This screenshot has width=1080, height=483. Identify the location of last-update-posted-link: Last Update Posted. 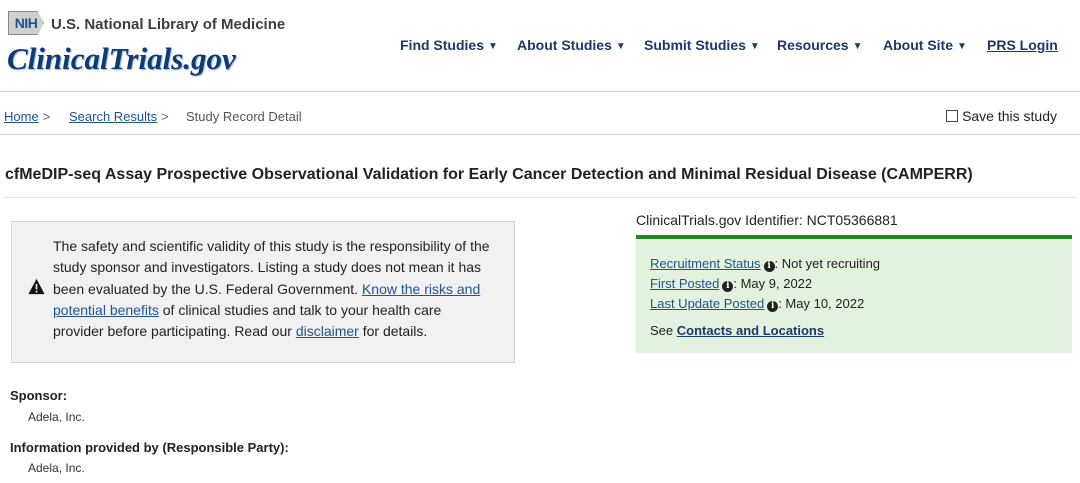
(707, 303).